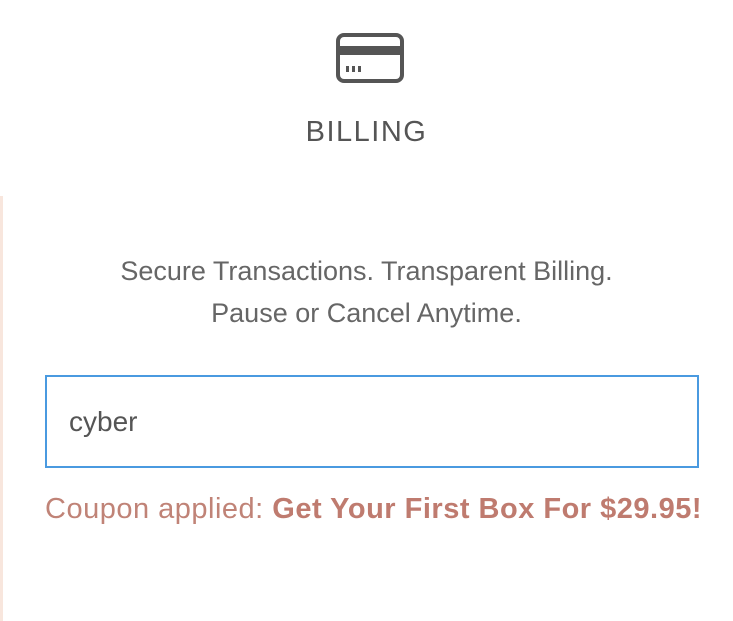 The image size is (733, 621). I want to click on coupon-code-input, so click(372, 421).